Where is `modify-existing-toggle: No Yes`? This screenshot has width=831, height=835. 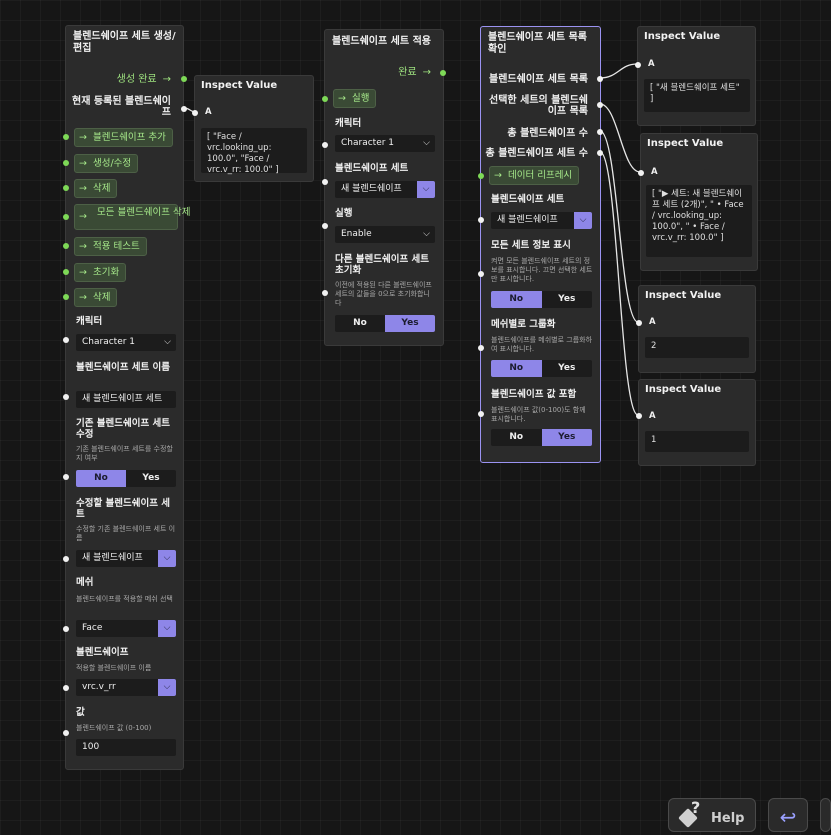 modify-existing-toggle: No Yes is located at coordinates (126, 478).